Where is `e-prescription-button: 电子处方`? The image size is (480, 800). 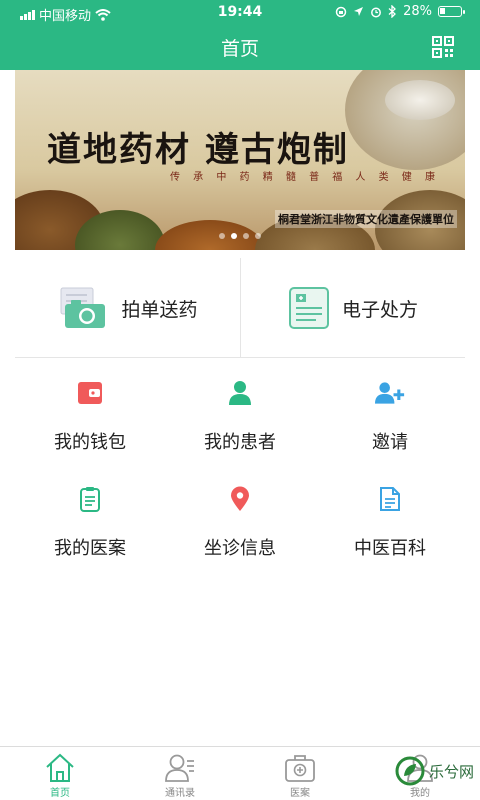 e-prescription-button: 电子处方 is located at coordinates (352, 308).